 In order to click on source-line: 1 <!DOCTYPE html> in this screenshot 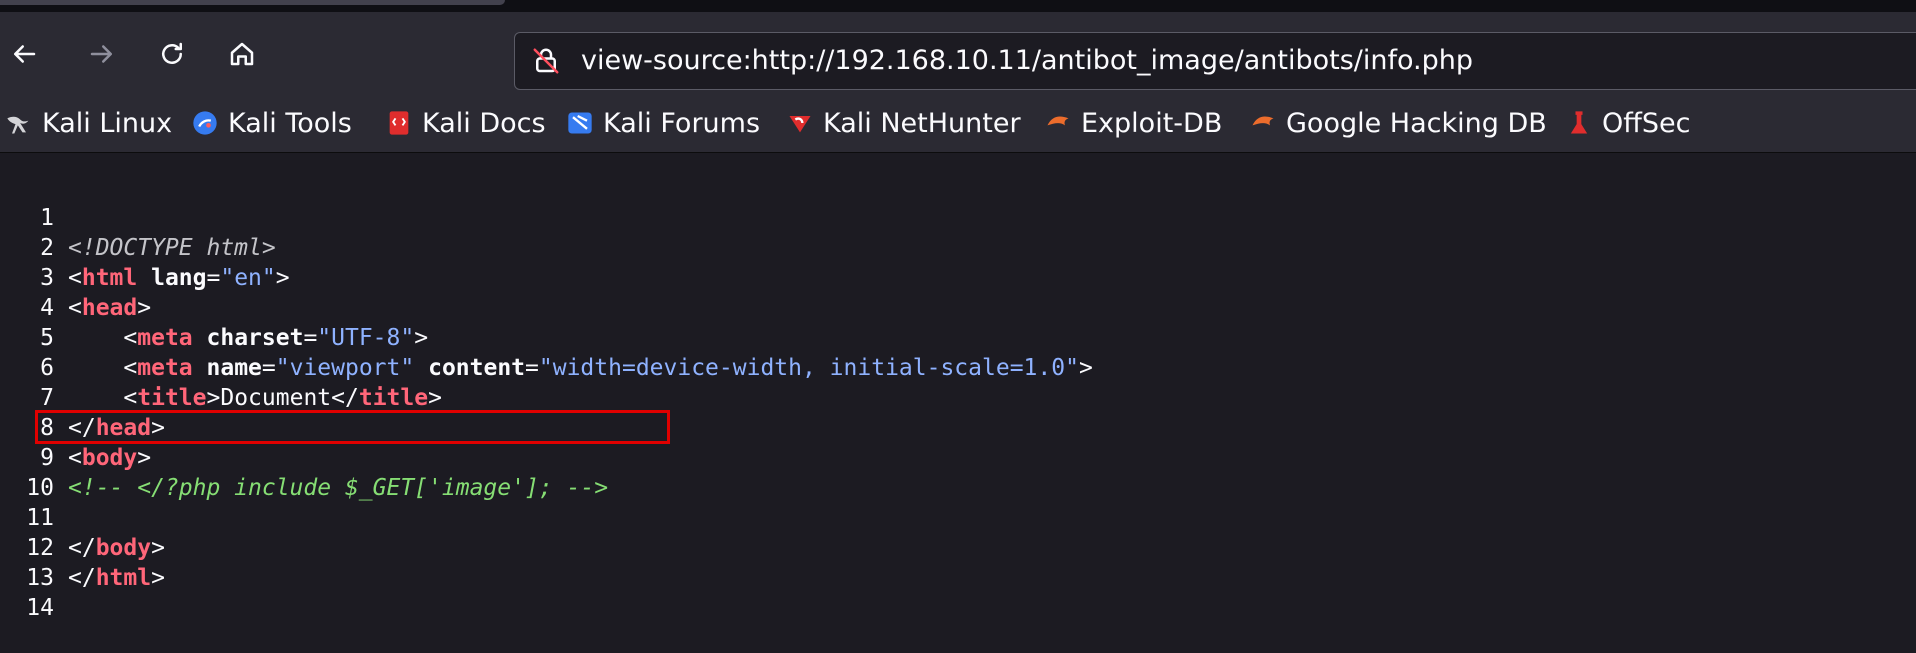, I will do `click(958, 217)`.